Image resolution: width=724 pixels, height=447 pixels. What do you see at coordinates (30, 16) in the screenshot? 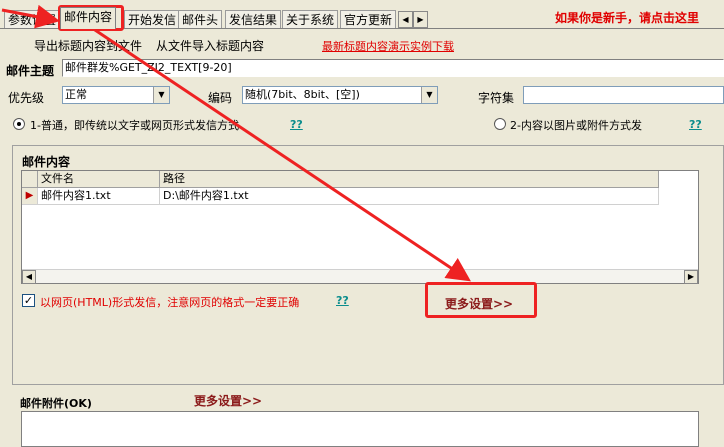
I see `arrow-to-tab-icon` at bounding box center [30, 16].